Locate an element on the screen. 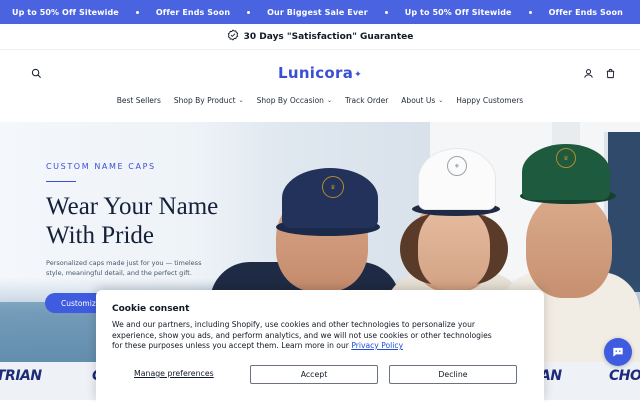 The image size is (640, 402). sparkle-icon: ✦ is located at coordinates (358, 75).